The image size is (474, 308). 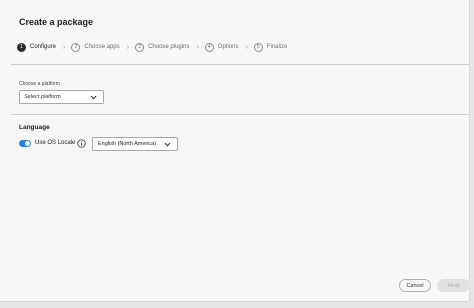 I want to click on toggle-knob, so click(x=27, y=143).